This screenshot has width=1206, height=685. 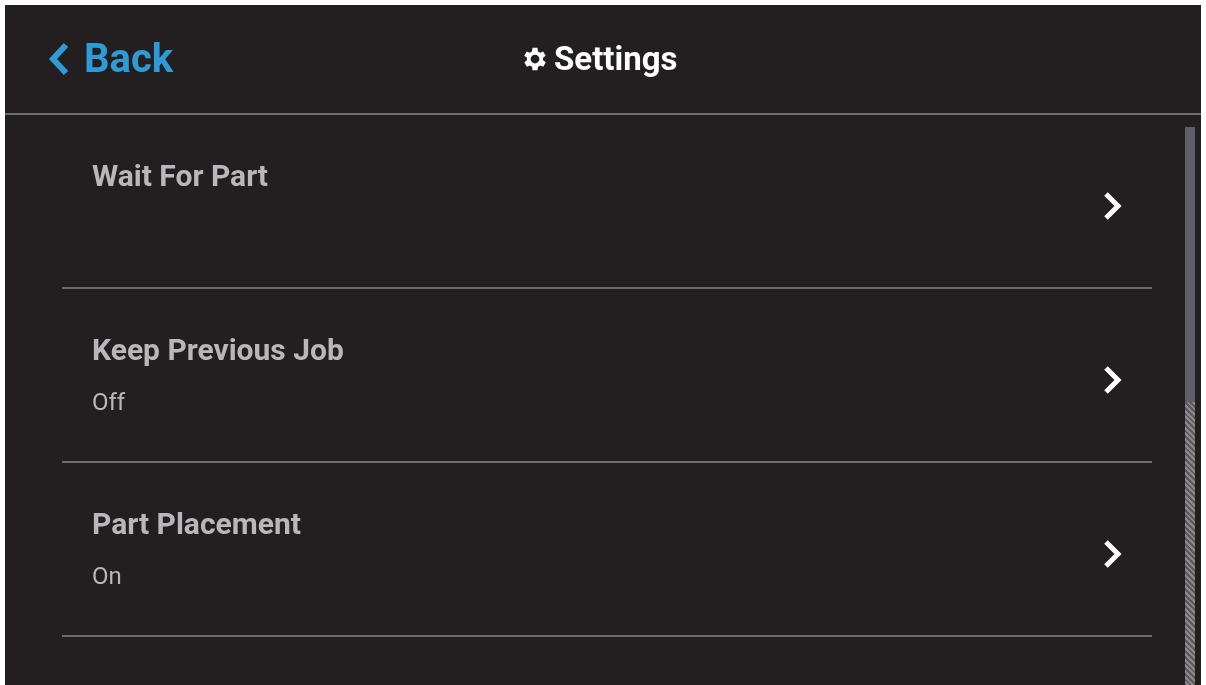 I want to click on back-button: Back, so click(x=111, y=59).